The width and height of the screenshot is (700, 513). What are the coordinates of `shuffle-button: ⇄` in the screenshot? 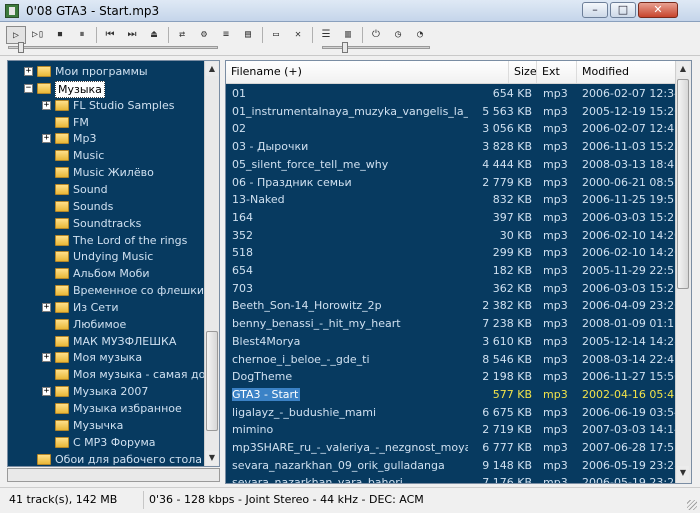 It's located at (182, 35).